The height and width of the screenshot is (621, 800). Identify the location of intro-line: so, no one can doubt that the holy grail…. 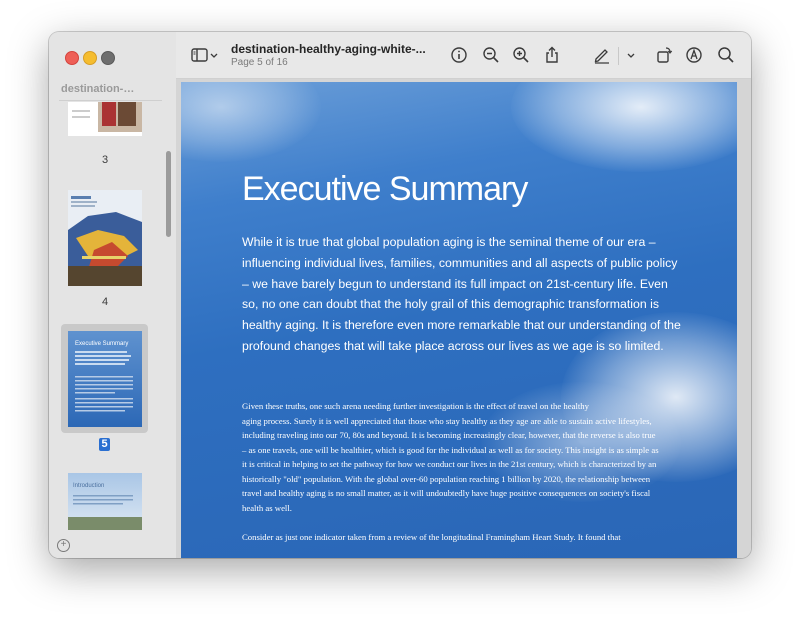
(450, 304).